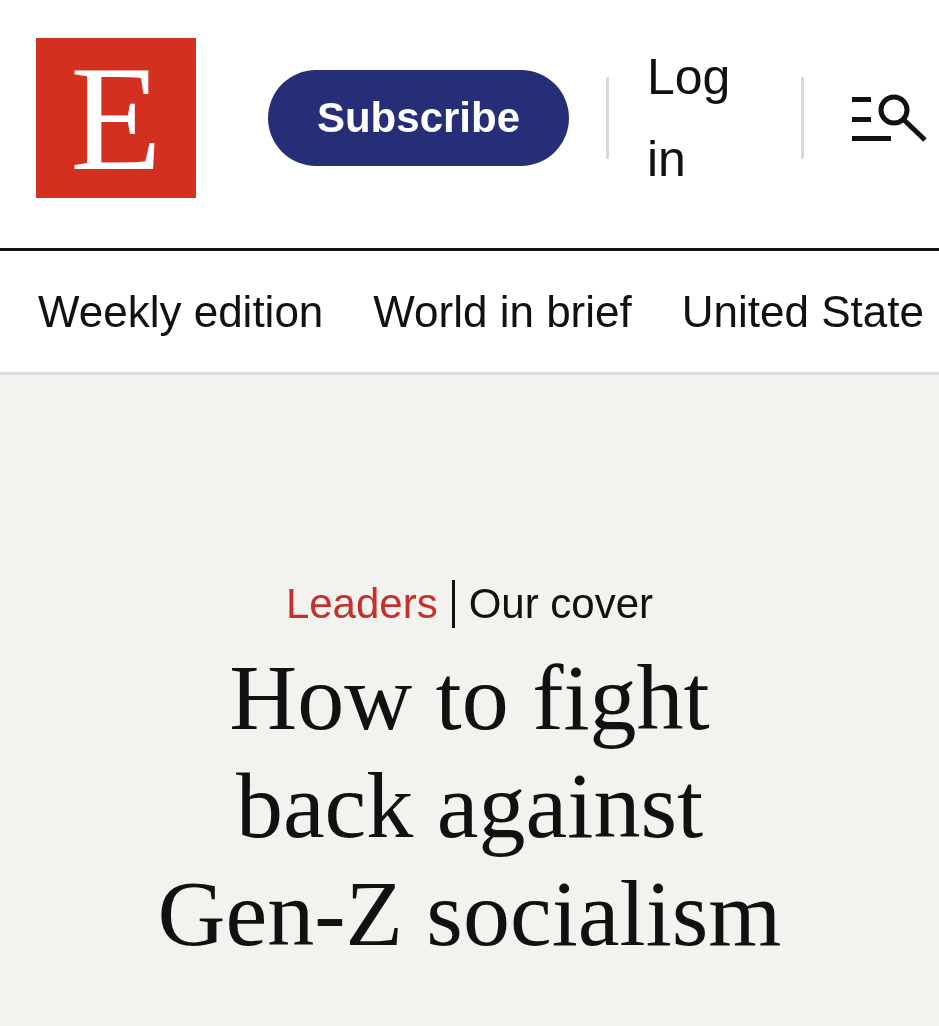 This screenshot has width=939, height=1026. I want to click on rubric-label: Our cover, so click(561, 604).